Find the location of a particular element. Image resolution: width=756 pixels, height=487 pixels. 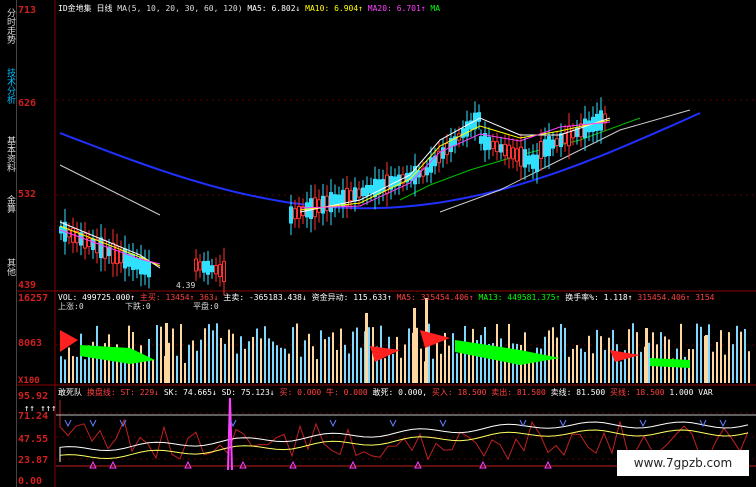

turnover-value: 换手率%: 1.118↑ is located at coordinates (599, 297).